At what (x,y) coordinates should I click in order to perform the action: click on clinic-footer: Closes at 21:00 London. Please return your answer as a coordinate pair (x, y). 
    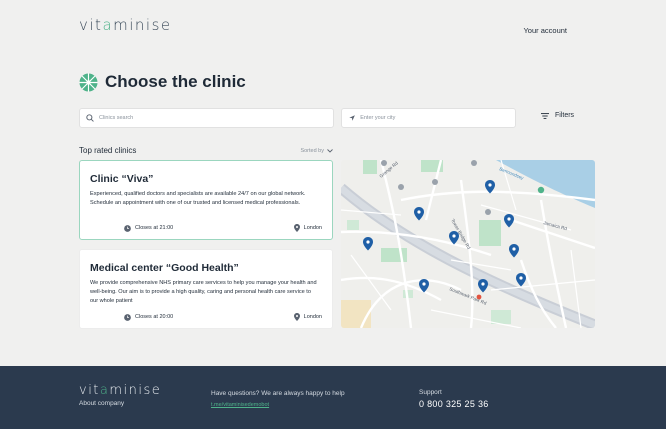
    Looking at the image, I should click on (223, 228).